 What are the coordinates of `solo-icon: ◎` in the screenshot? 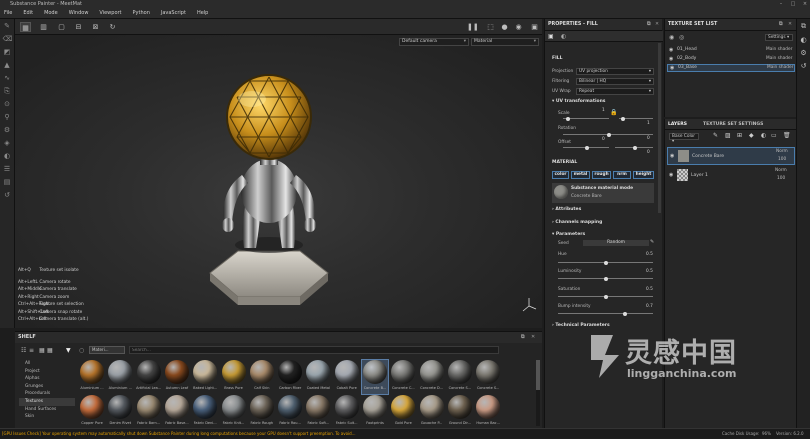 It's located at (681, 37).